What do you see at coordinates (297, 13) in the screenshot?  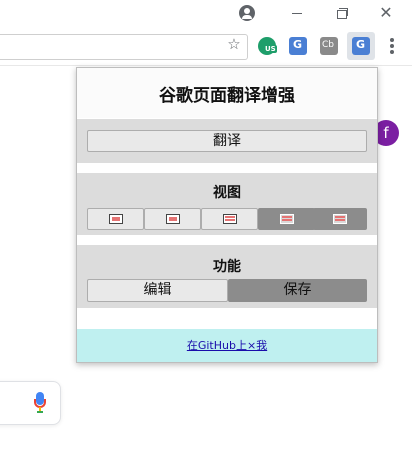 I see `minimize-icon` at bounding box center [297, 13].